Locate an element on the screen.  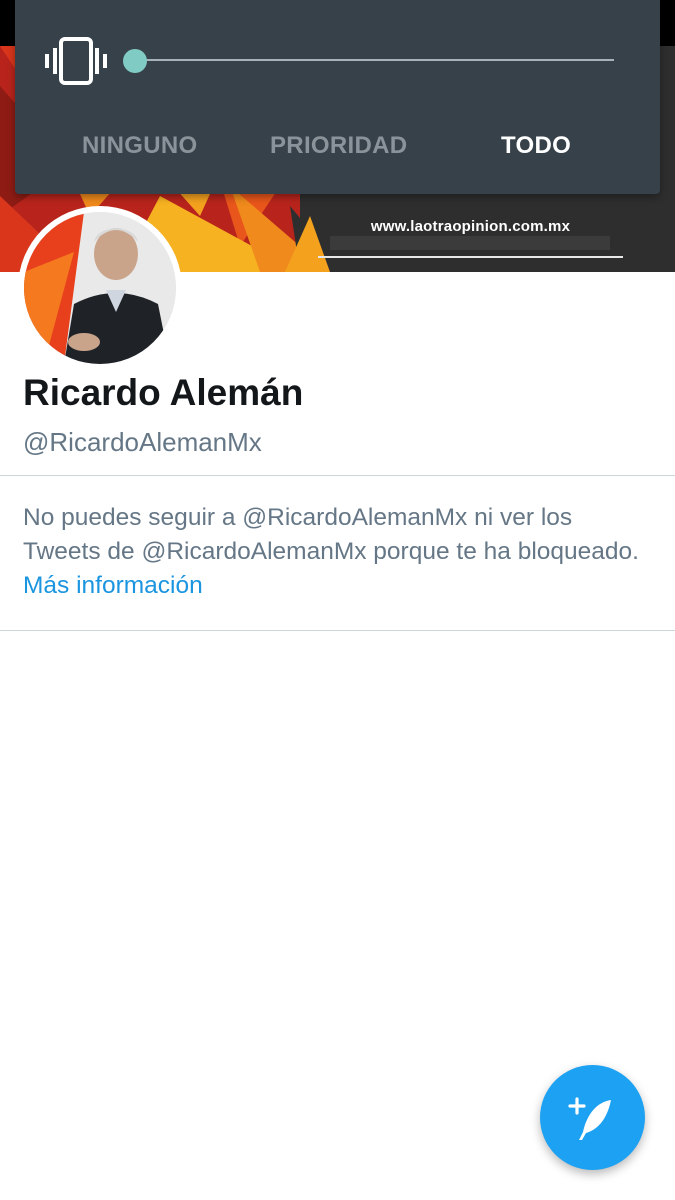
volume-slider-track is located at coordinates (375, 60).